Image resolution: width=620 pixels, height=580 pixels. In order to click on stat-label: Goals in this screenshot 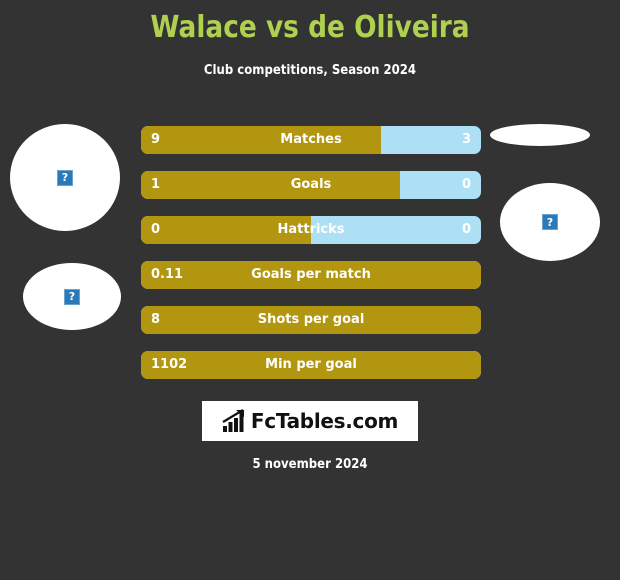, I will do `click(311, 184)`.